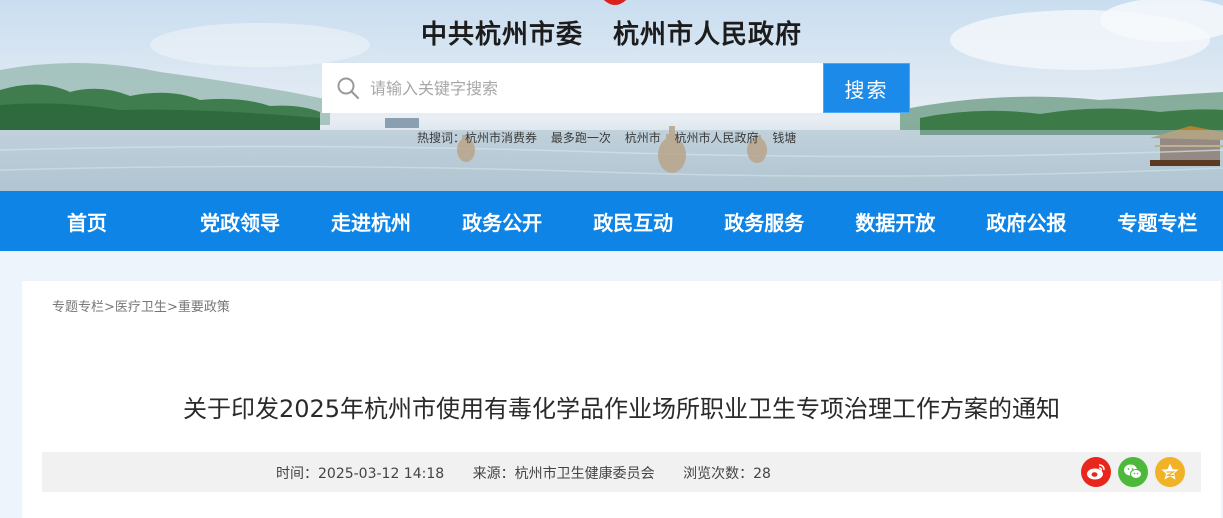 The height and width of the screenshot is (518, 1223). I want to click on share-weibo-button, so click(1096, 472).